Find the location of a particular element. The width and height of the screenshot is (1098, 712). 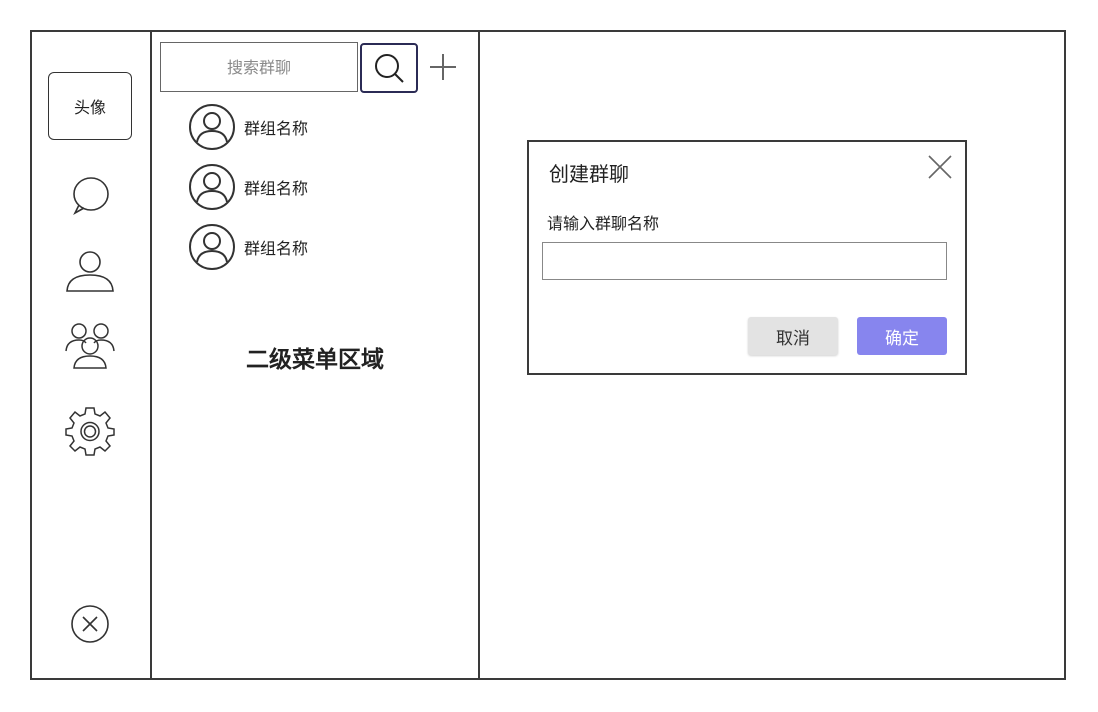

create-group-dialog: 创建群聊 请输入群聊名称 取消 确定 is located at coordinates (747, 257).